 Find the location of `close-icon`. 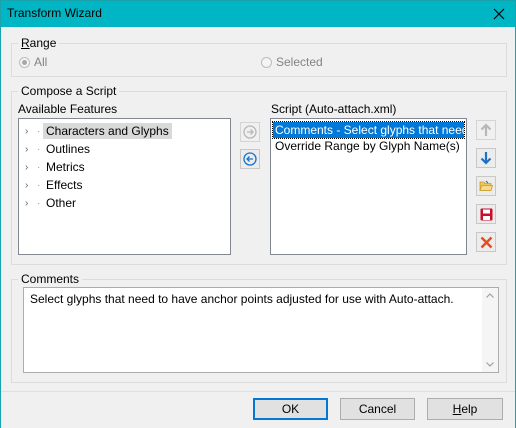

close-icon is located at coordinates (499, 14).